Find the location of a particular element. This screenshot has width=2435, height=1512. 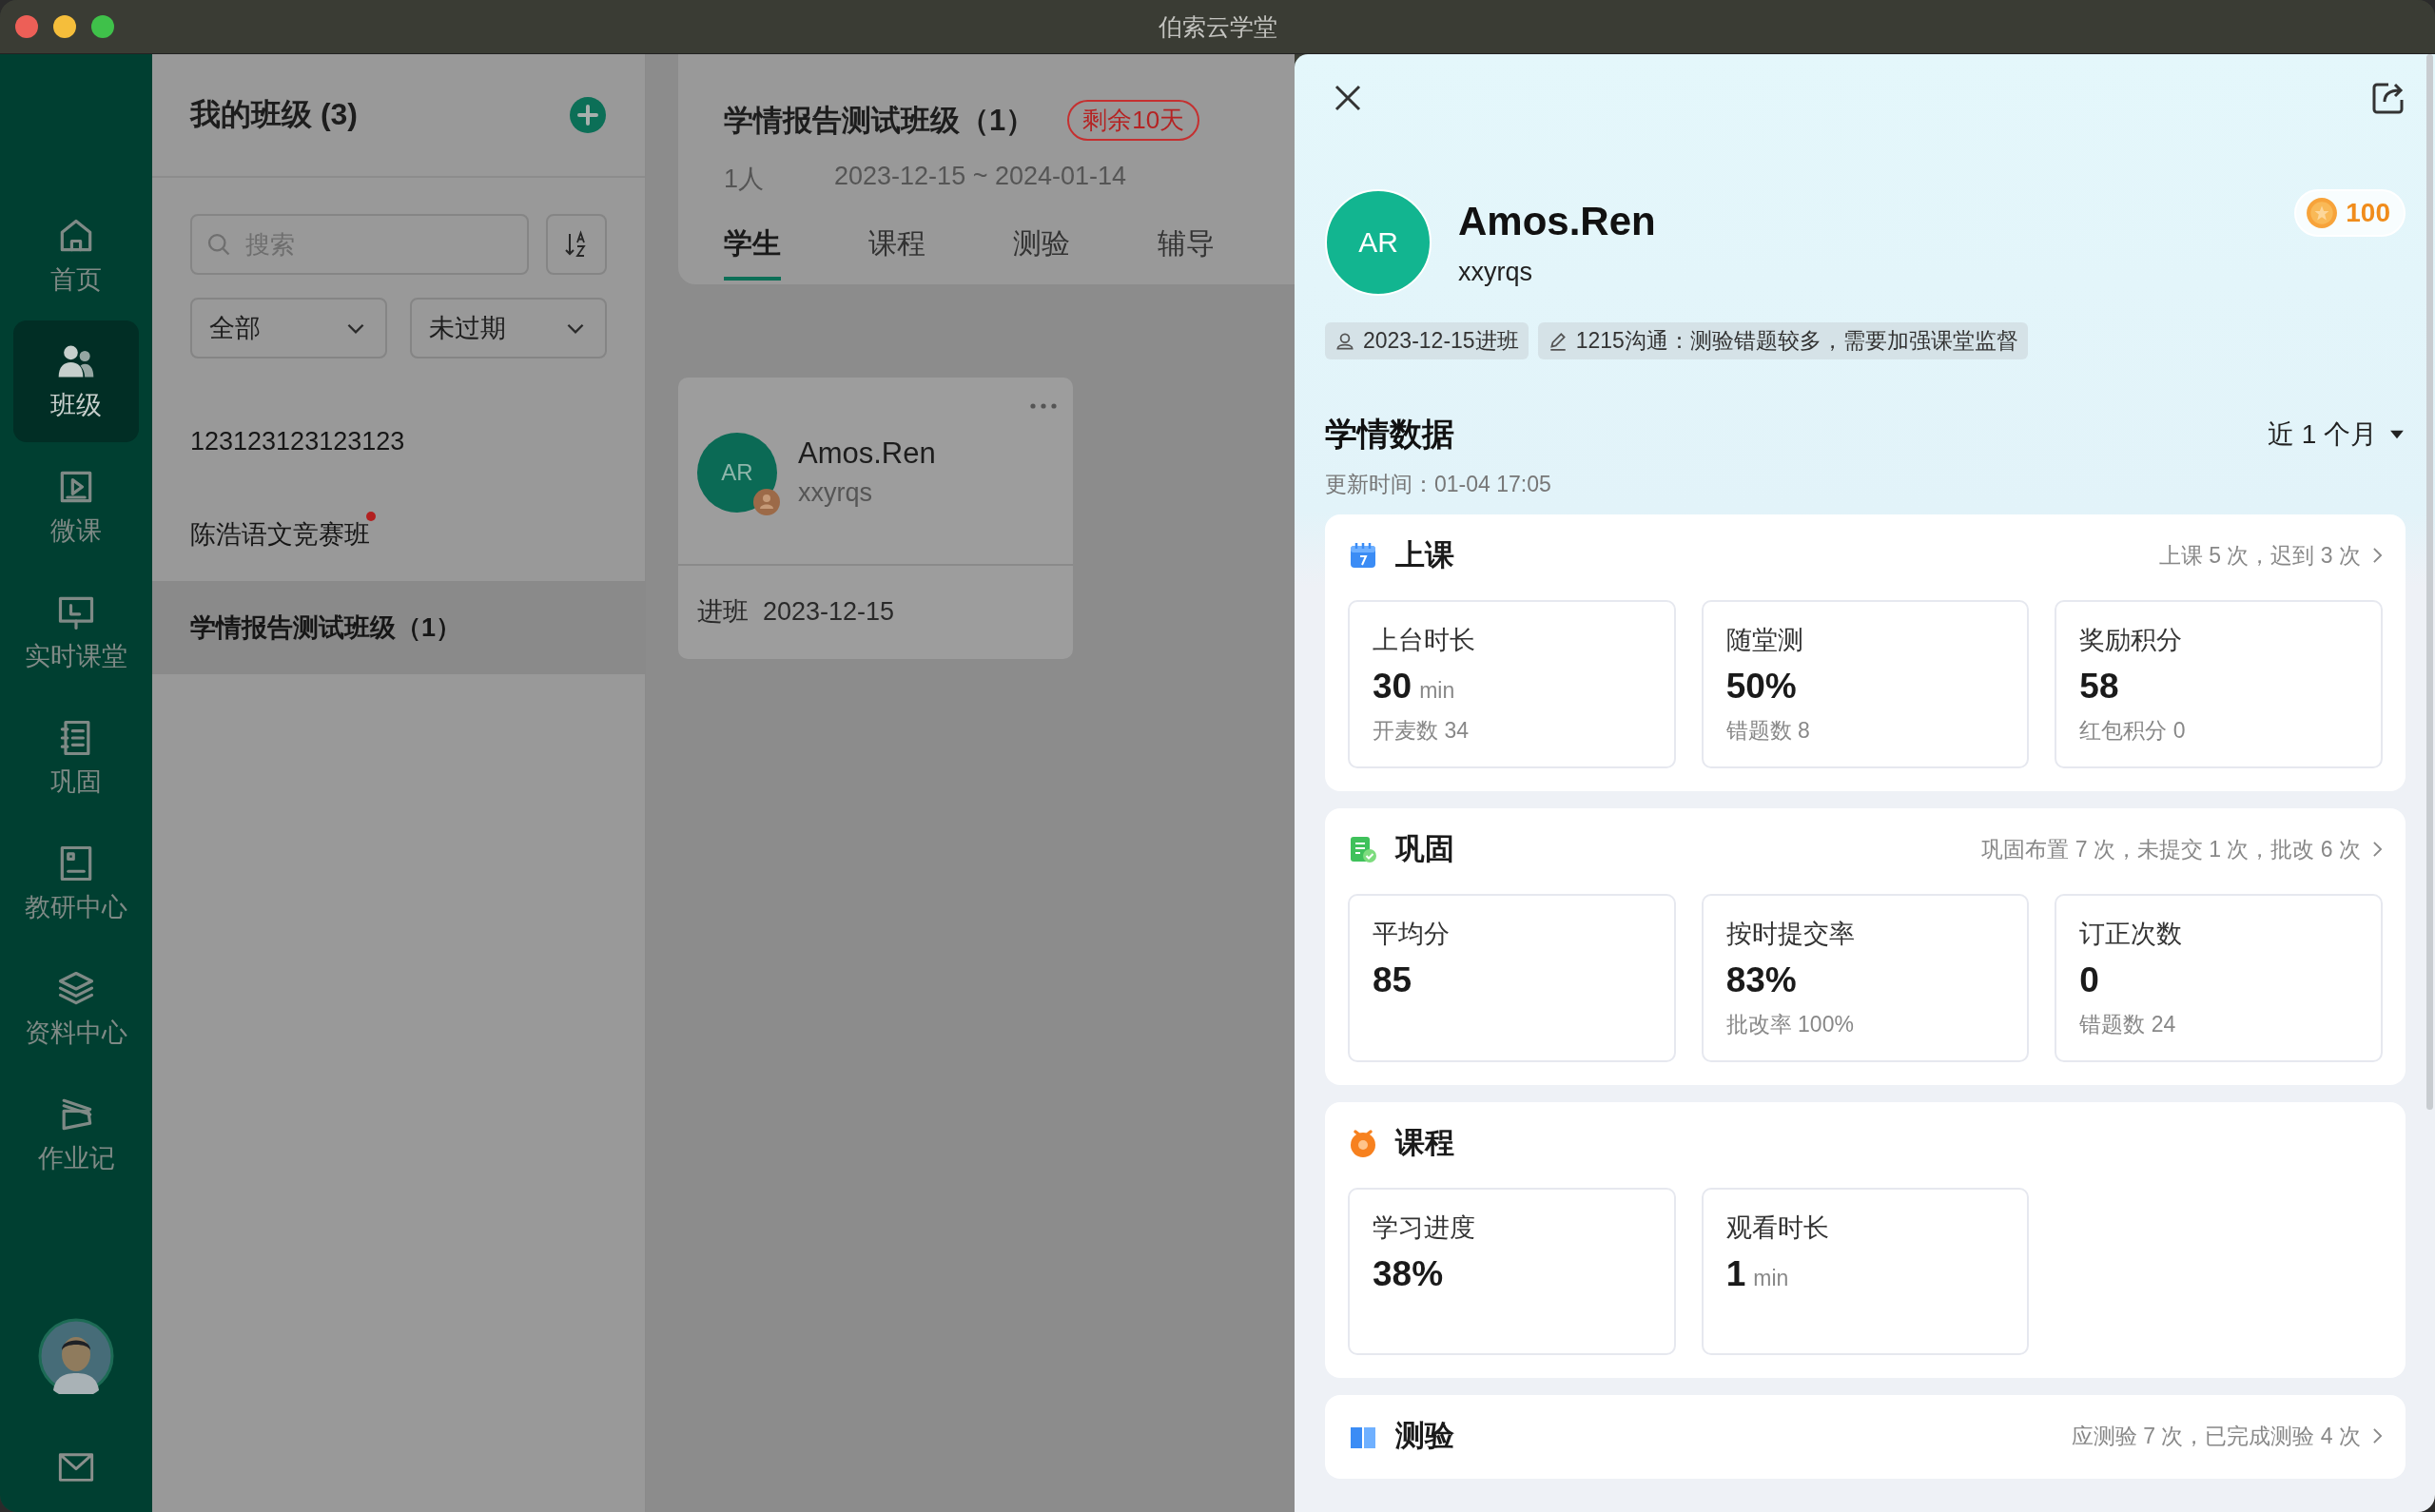

section-title: 课程 is located at coordinates (1425, 1143).